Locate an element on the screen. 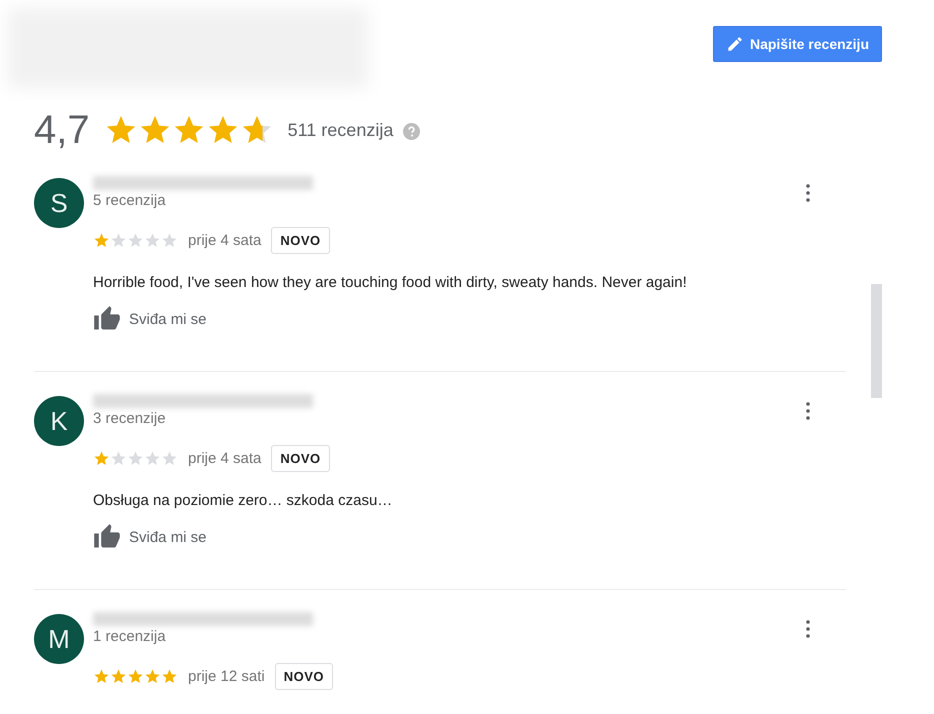 This screenshot has height=714, width=934. review-count: 511 recenzija is located at coordinates (341, 130).